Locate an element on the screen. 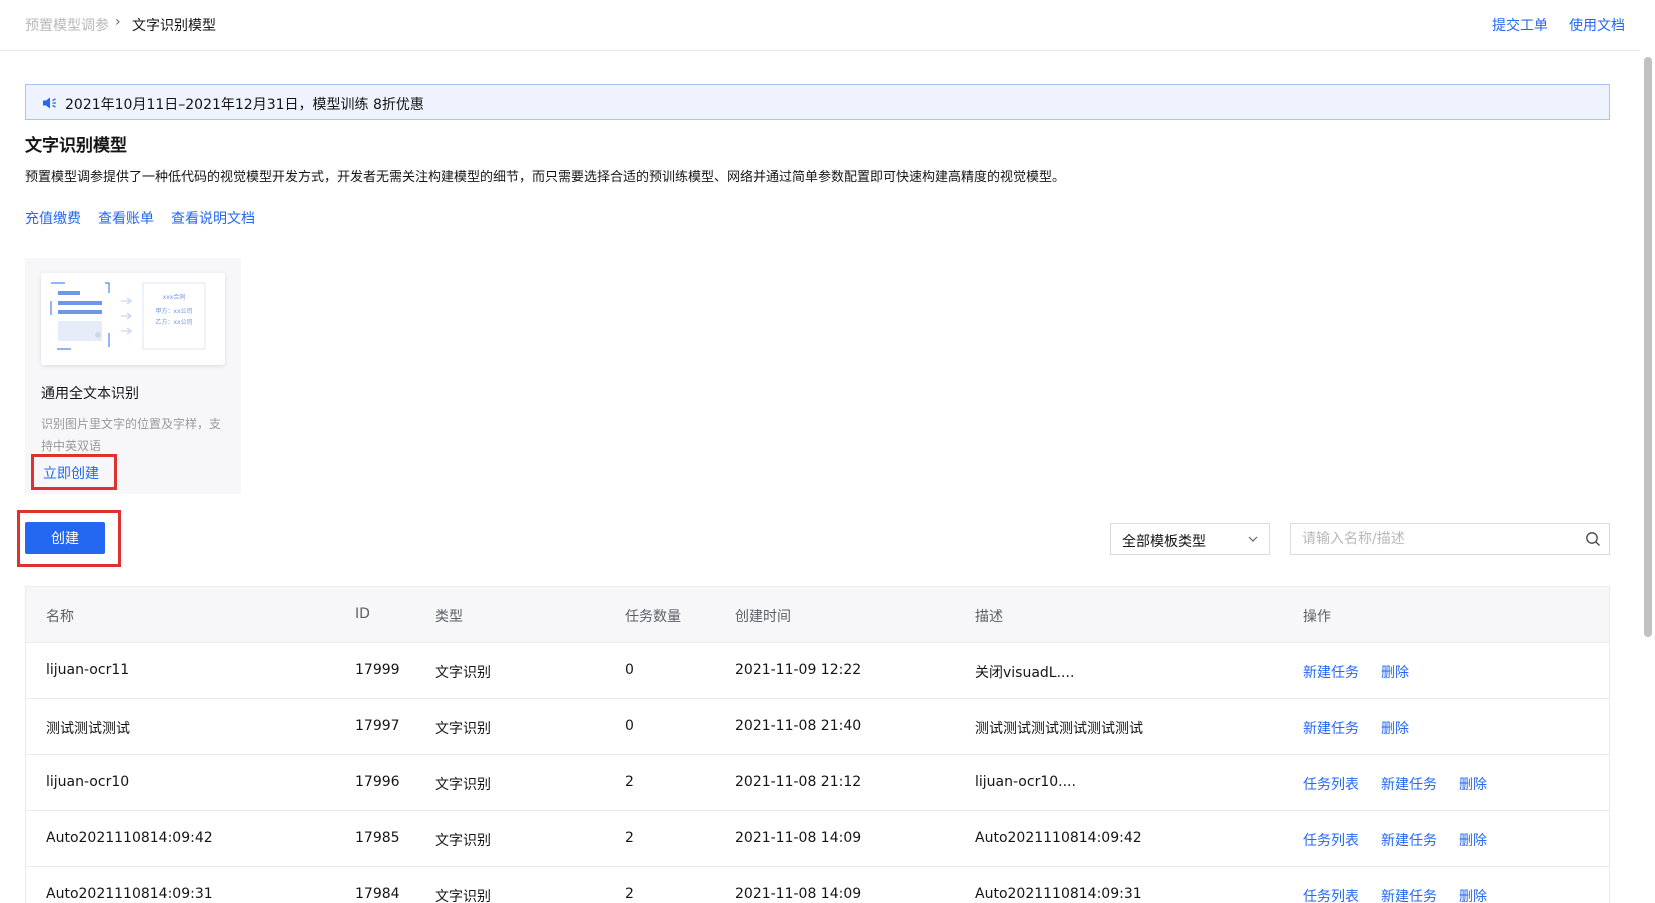 This screenshot has height=903, width=1655. cell-id: 17985 is located at coordinates (377, 838).